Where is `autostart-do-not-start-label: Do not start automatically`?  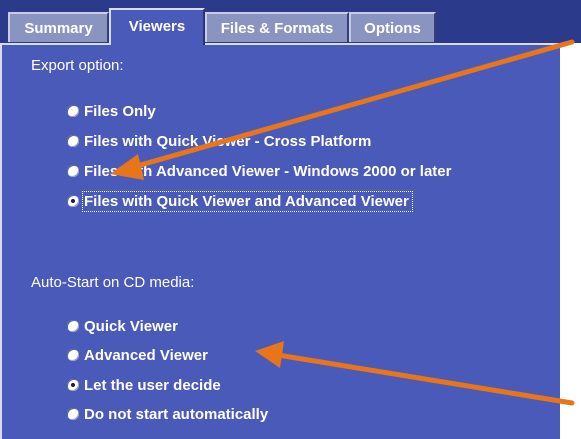
autostart-do-not-start-label: Do not start automatically is located at coordinates (176, 414).